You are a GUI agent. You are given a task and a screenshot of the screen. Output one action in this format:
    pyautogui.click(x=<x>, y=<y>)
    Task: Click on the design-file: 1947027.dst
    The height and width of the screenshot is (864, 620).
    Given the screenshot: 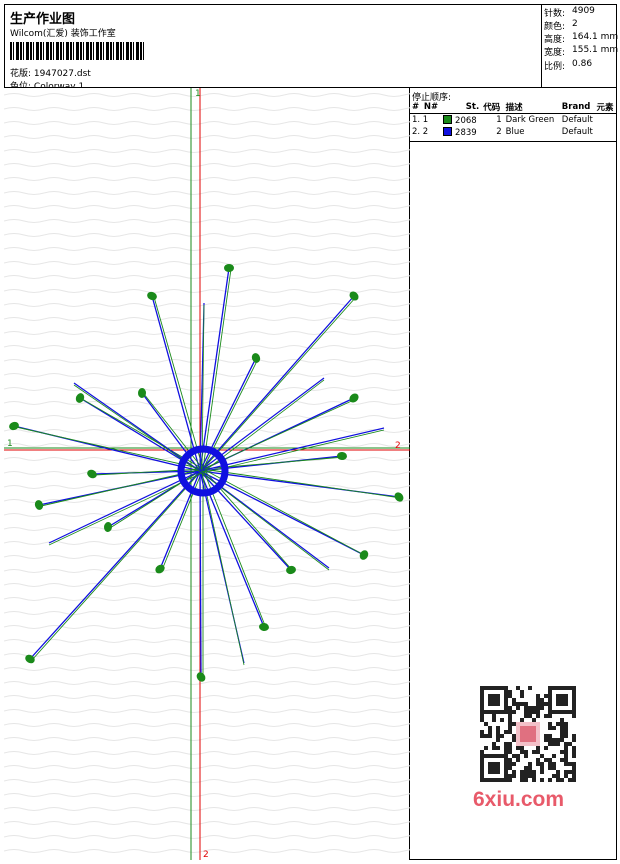 What is the action you would take?
    pyautogui.click(x=62, y=74)
    